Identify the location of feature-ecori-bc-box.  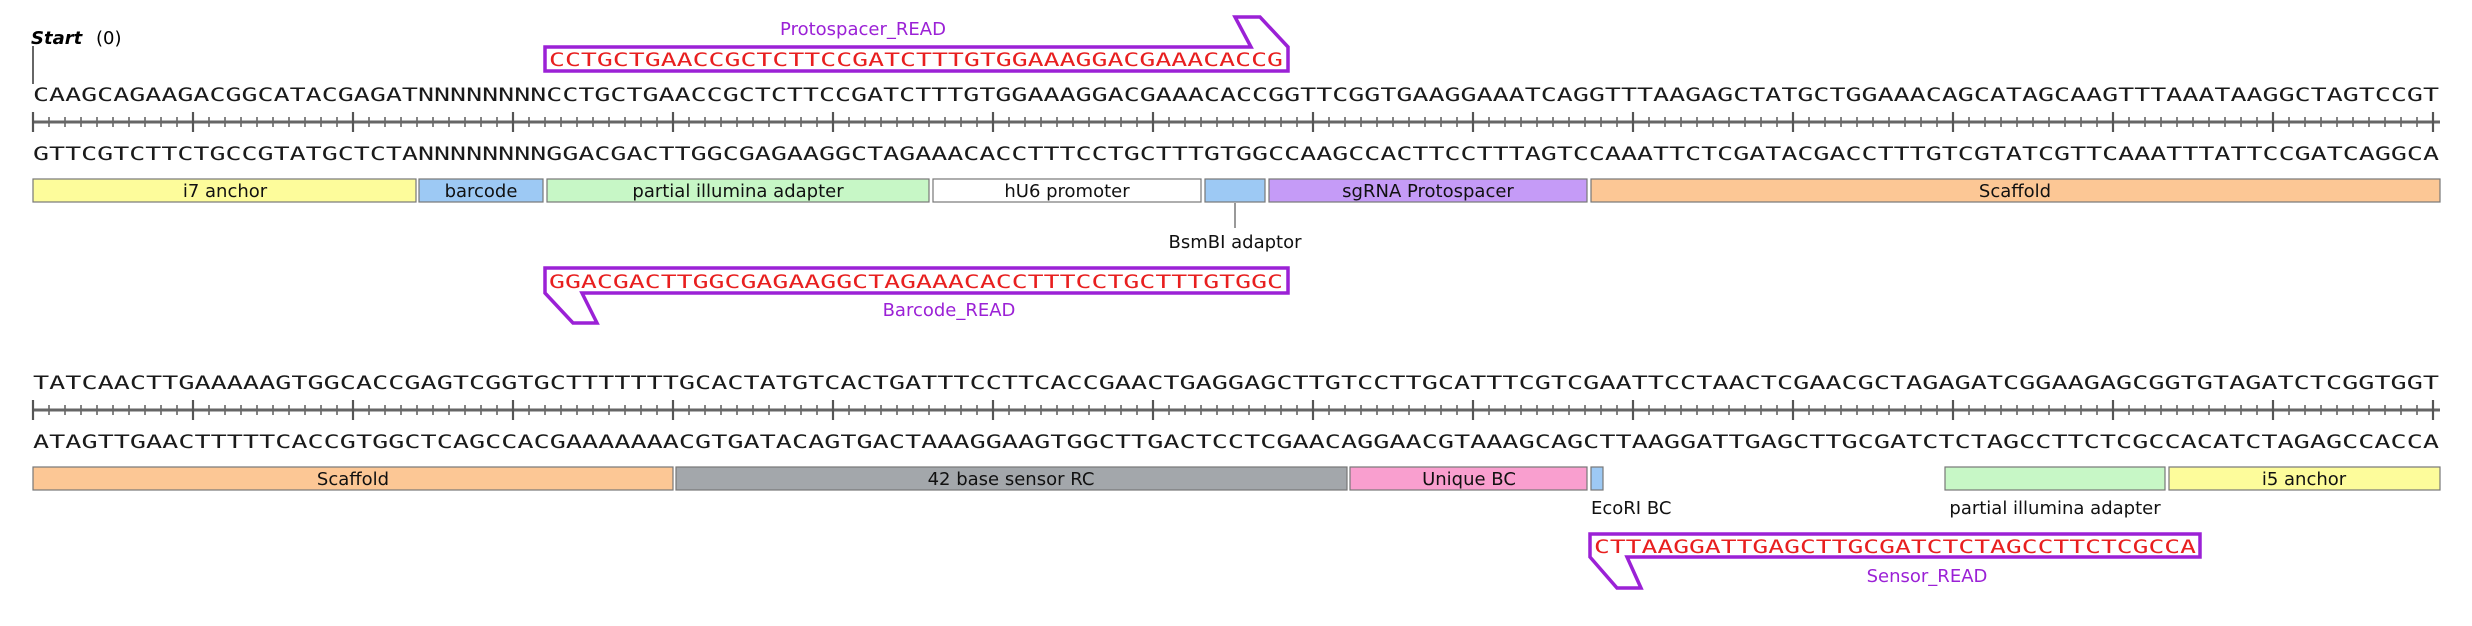
(1597, 478).